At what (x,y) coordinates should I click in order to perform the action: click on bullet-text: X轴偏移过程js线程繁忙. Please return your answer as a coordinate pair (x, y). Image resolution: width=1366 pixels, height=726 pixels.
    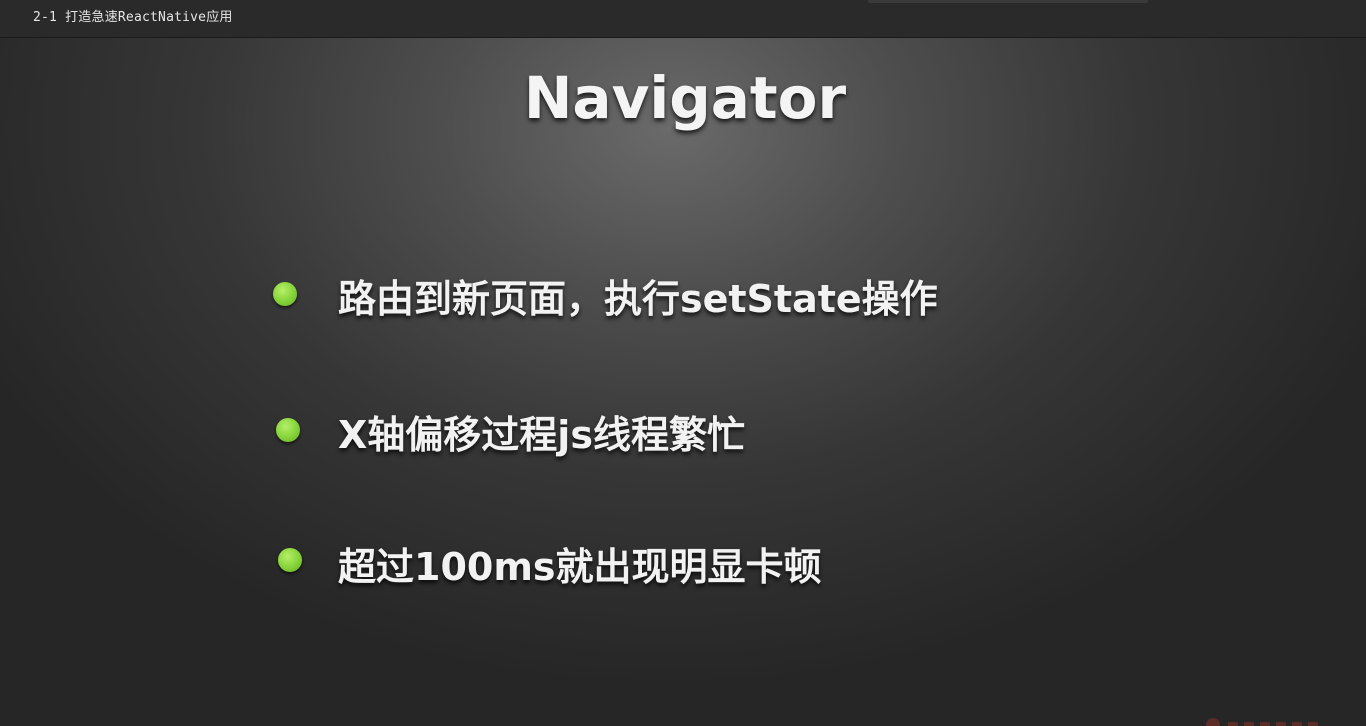
    Looking at the image, I should click on (541, 435).